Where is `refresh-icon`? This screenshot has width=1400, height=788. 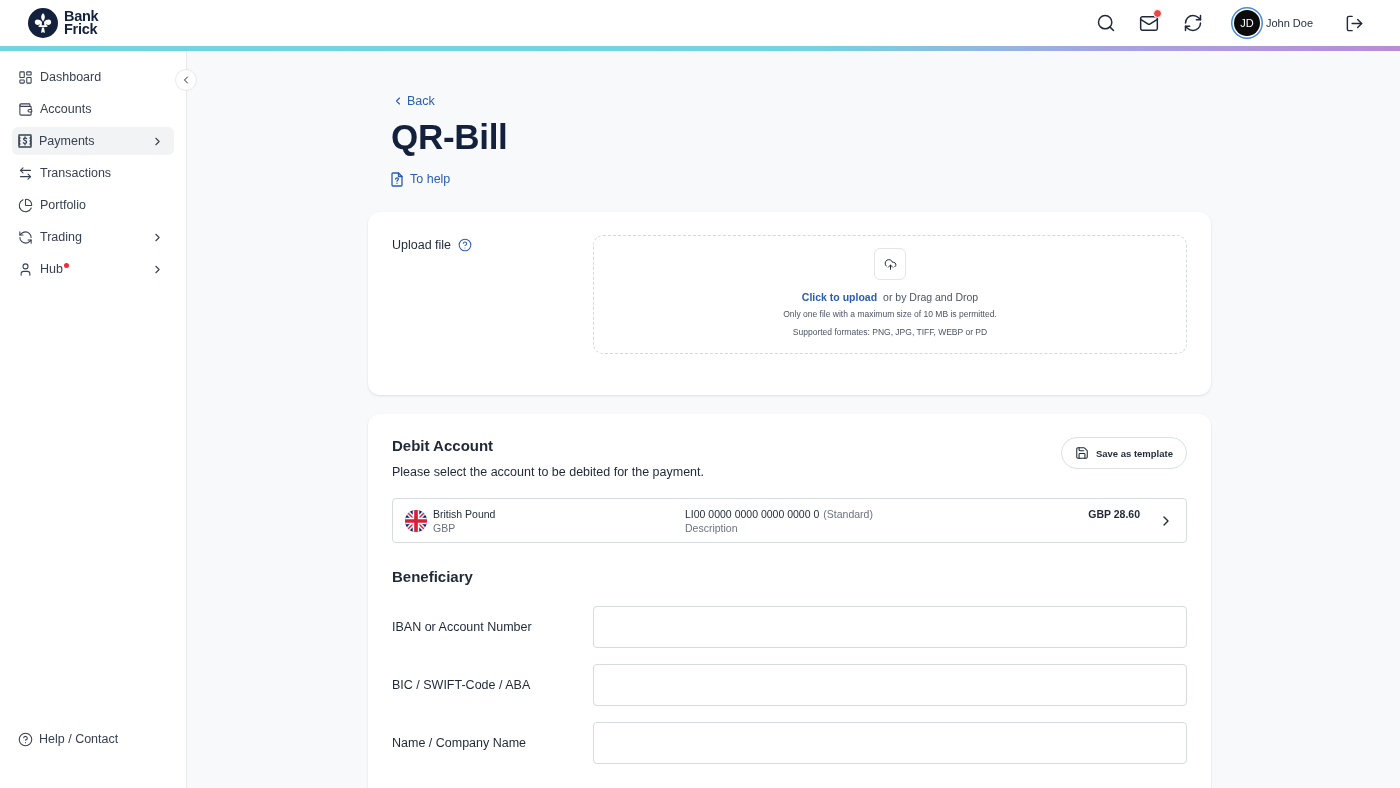
refresh-icon is located at coordinates (1192, 23).